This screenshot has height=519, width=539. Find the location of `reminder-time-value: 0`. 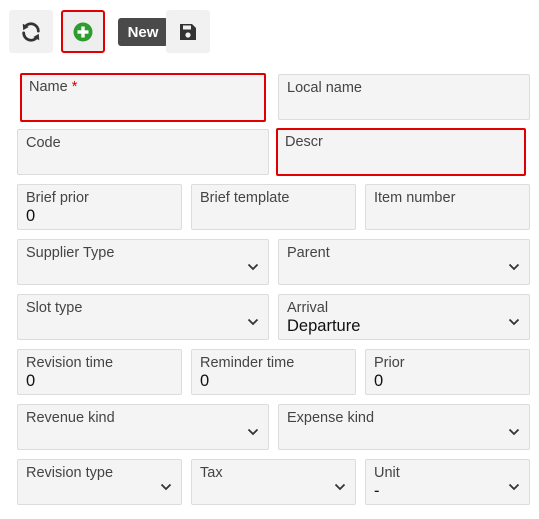

reminder-time-value: 0 is located at coordinates (205, 381).